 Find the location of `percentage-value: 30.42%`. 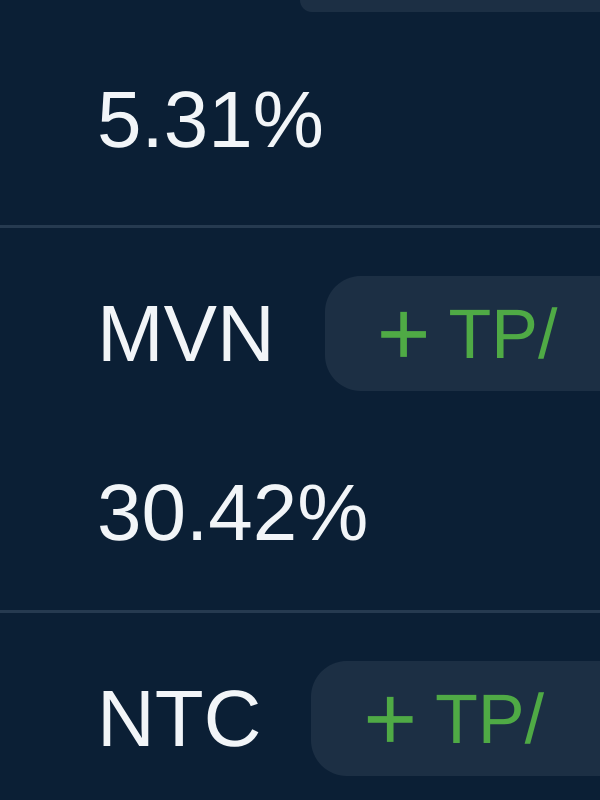

percentage-value: 30.42% is located at coordinates (233, 513).